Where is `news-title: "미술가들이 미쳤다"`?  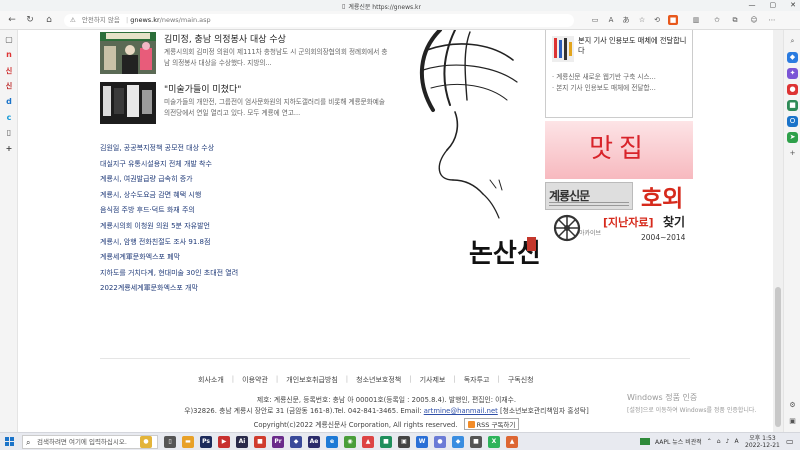
news-title: "미술가들이 미쳤다" is located at coordinates (202, 88).